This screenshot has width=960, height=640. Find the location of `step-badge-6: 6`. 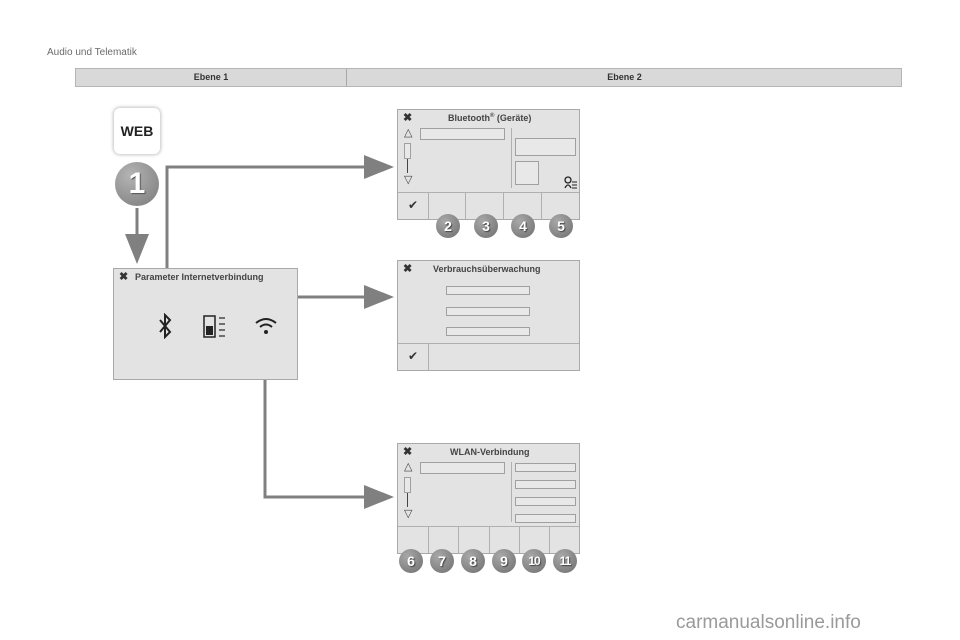

step-badge-6: 6 is located at coordinates (411, 561).